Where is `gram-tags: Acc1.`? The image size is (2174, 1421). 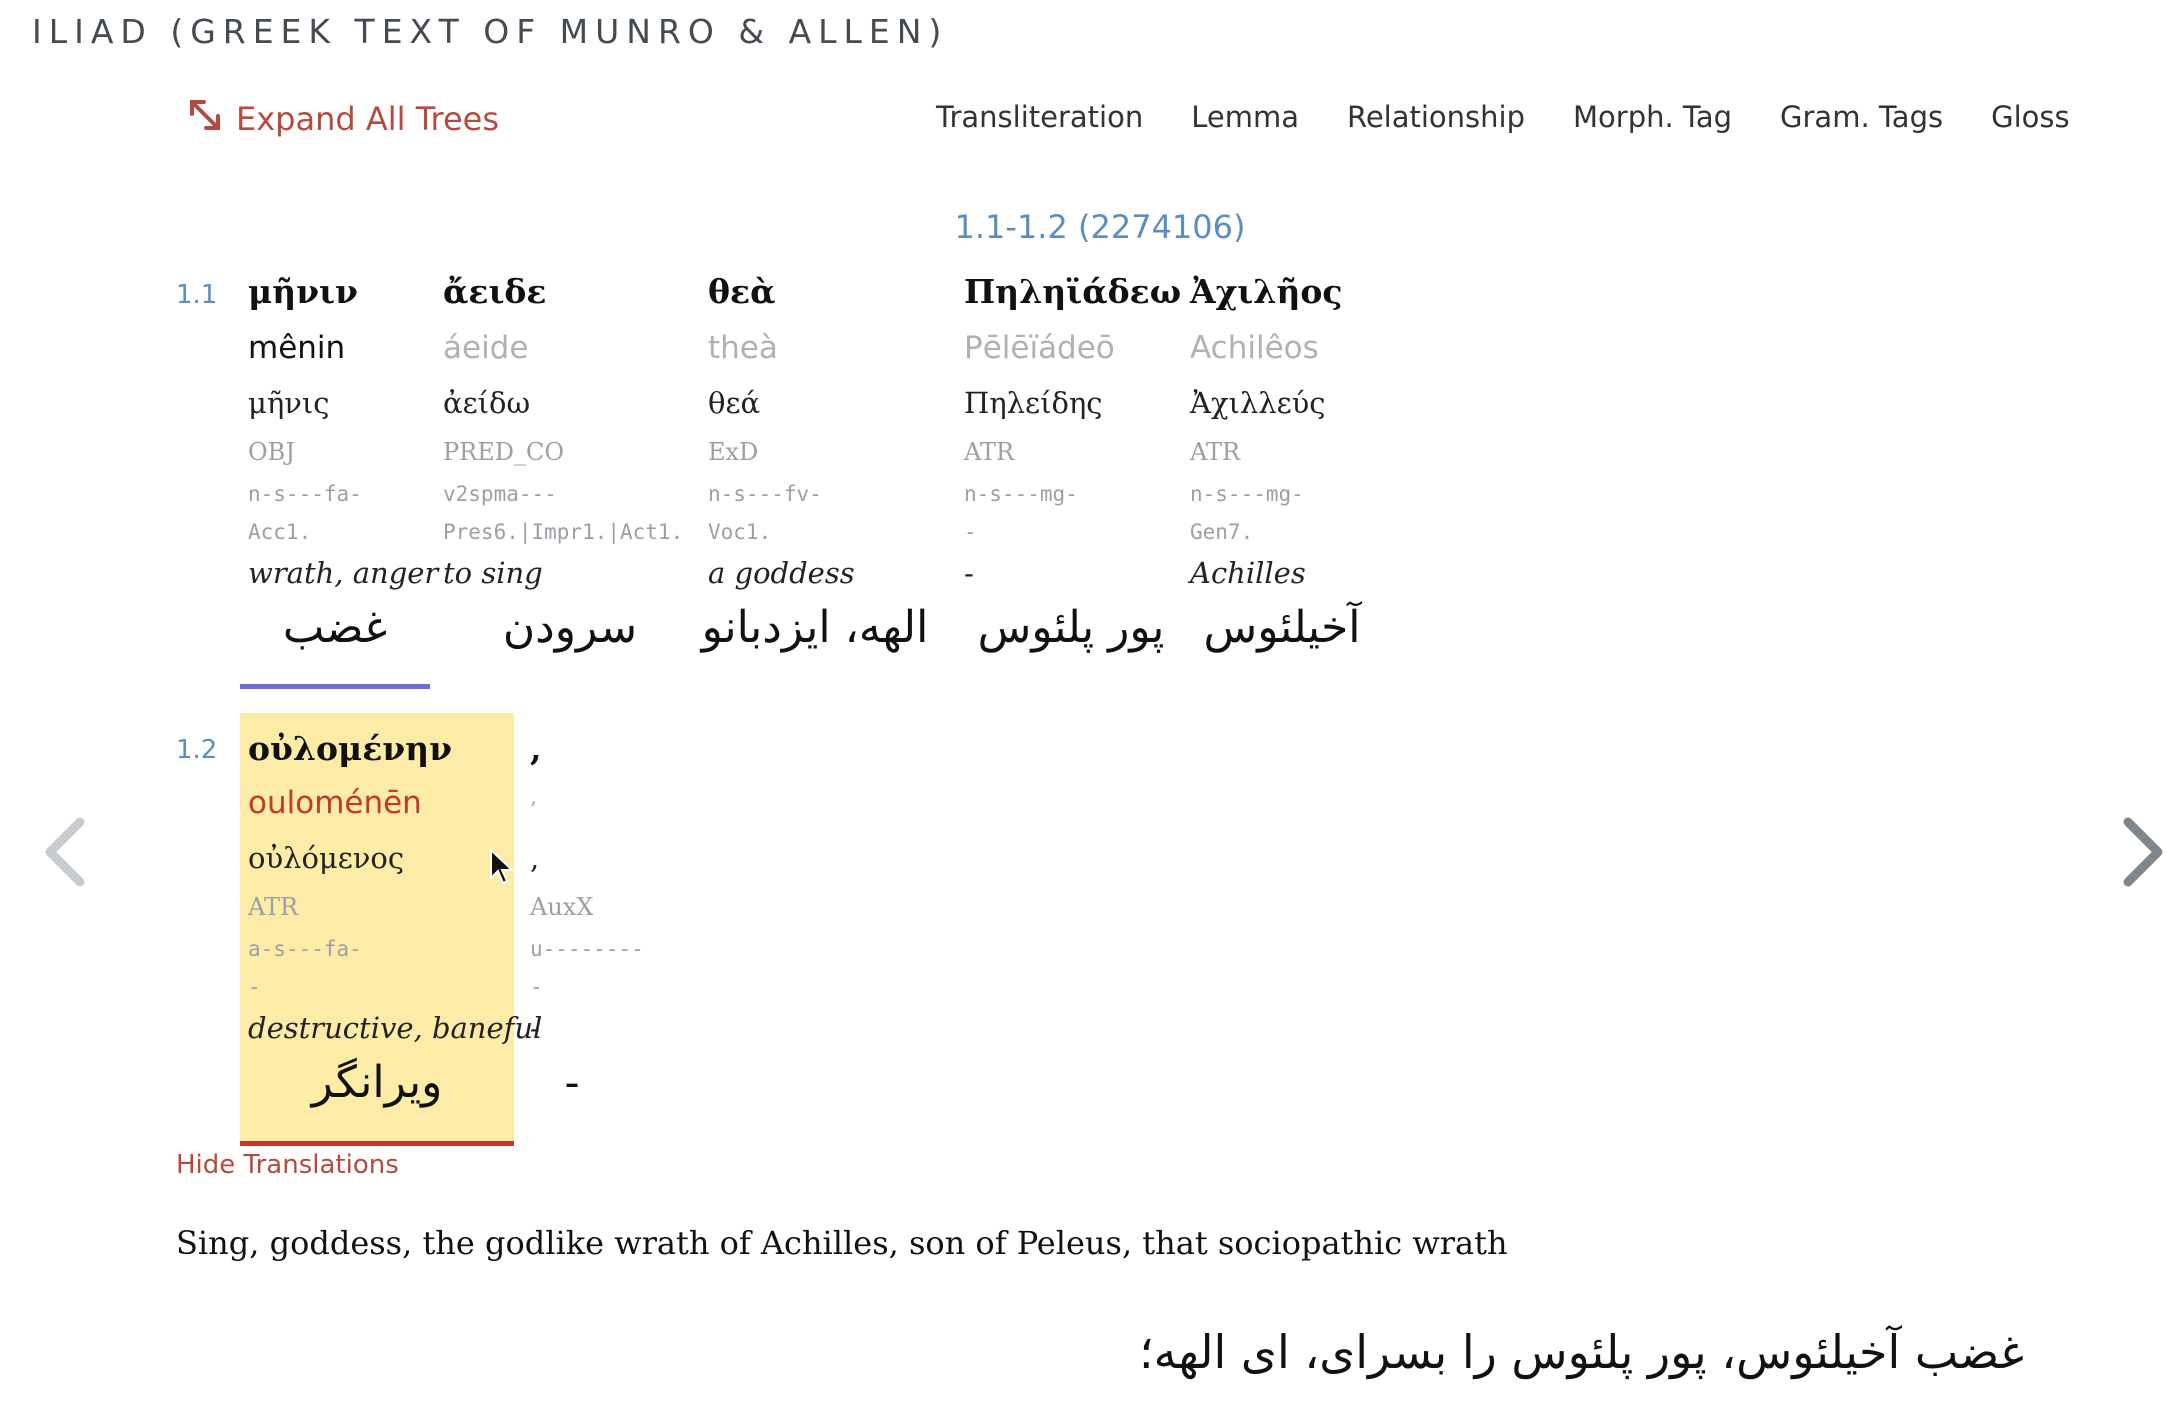 gram-tags: Acc1. is located at coordinates (280, 532).